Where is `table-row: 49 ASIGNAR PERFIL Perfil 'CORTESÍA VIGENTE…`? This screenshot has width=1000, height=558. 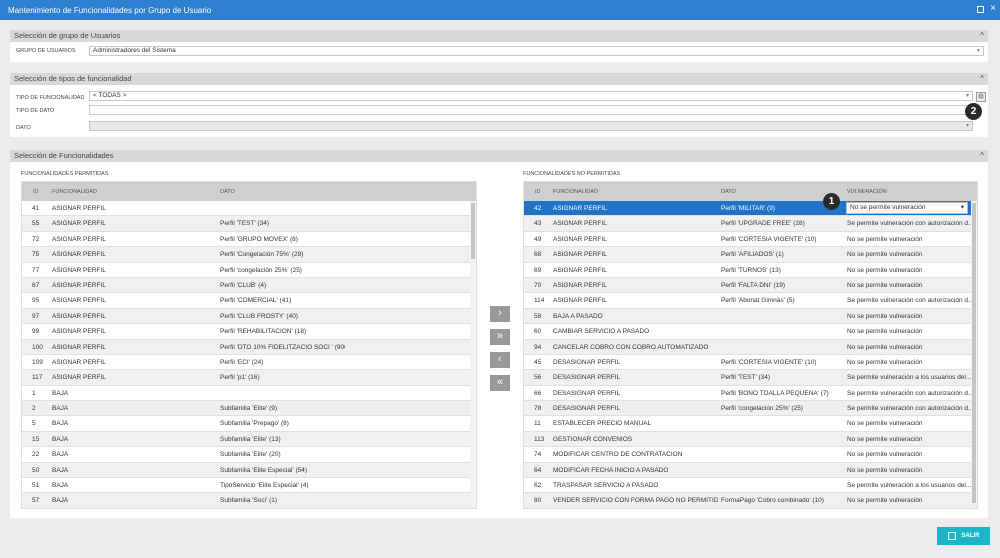 table-row: 49 ASIGNAR PERFIL Perfil 'CORTESÍA VIGENTE… is located at coordinates (750, 239).